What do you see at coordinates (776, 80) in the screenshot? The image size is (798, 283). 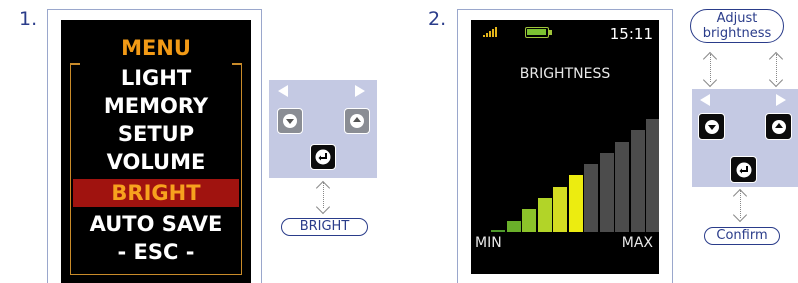 I see `chevron-down-right-icon` at bounding box center [776, 80].